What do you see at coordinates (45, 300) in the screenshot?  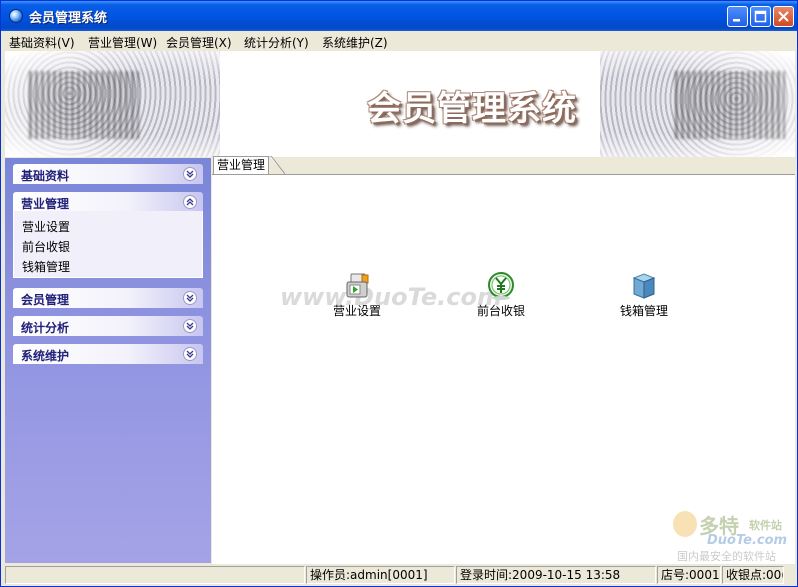 I see `nav-group-label: 会员管理` at bounding box center [45, 300].